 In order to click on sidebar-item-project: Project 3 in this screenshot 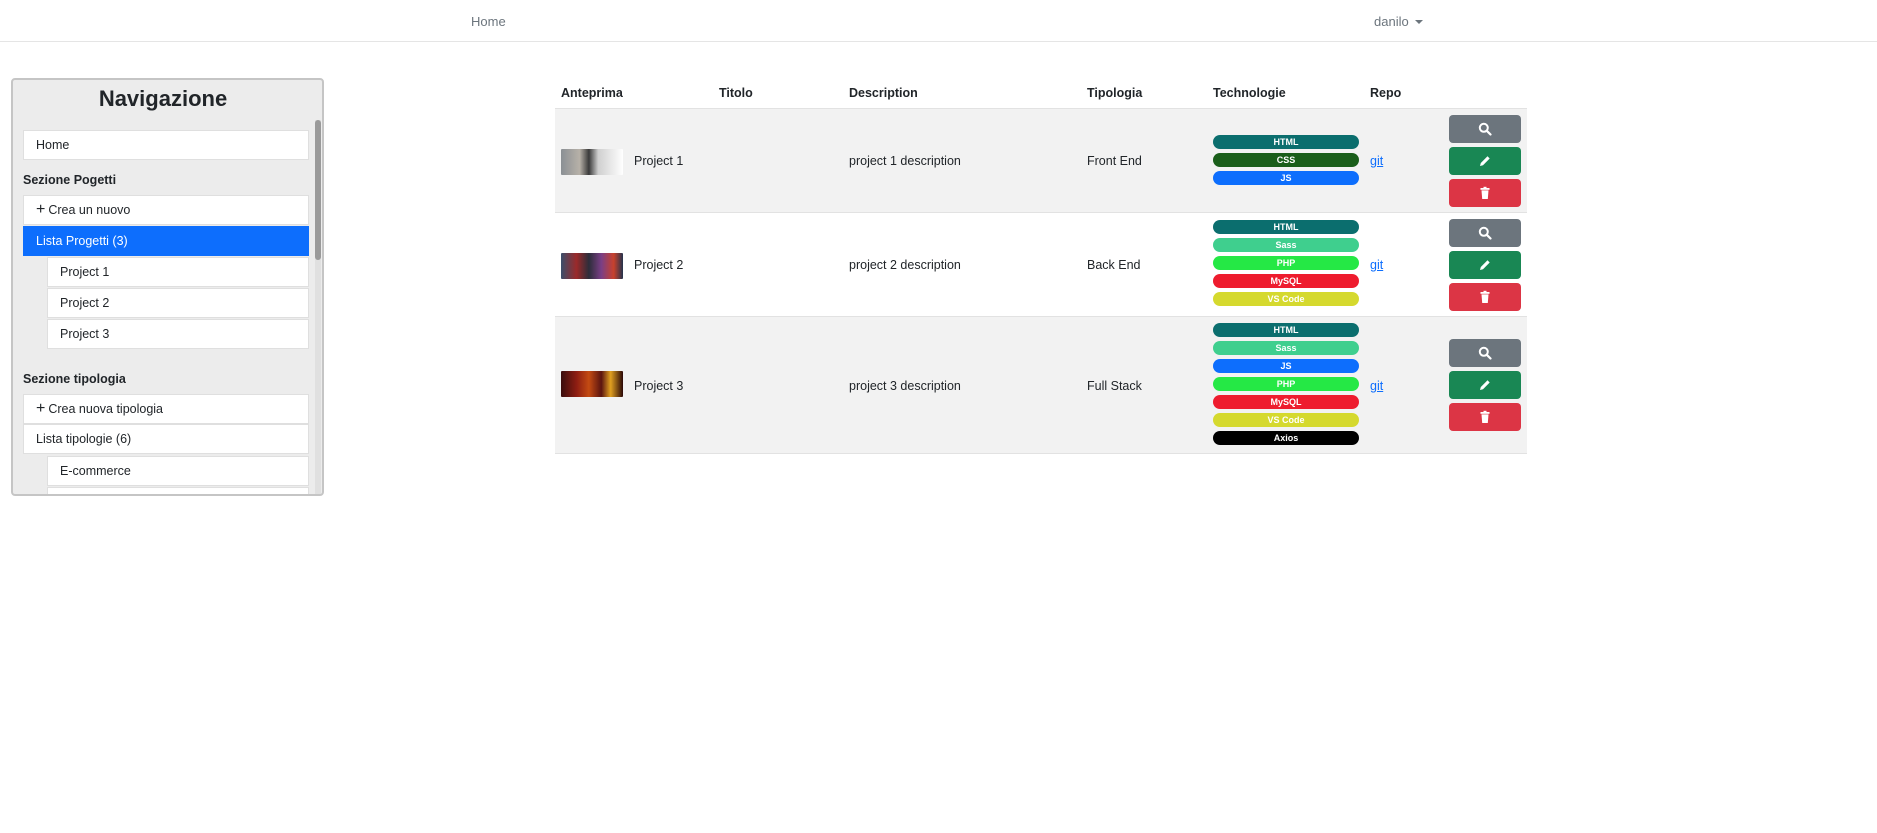, I will do `click(178, 334)`.